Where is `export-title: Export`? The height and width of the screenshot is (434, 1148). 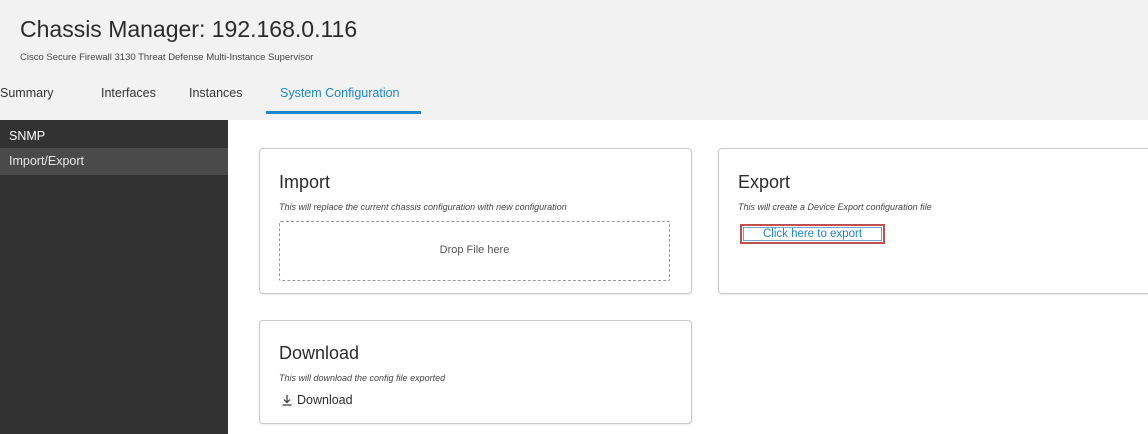
export-title: Export is located at coordinates (764, 182).